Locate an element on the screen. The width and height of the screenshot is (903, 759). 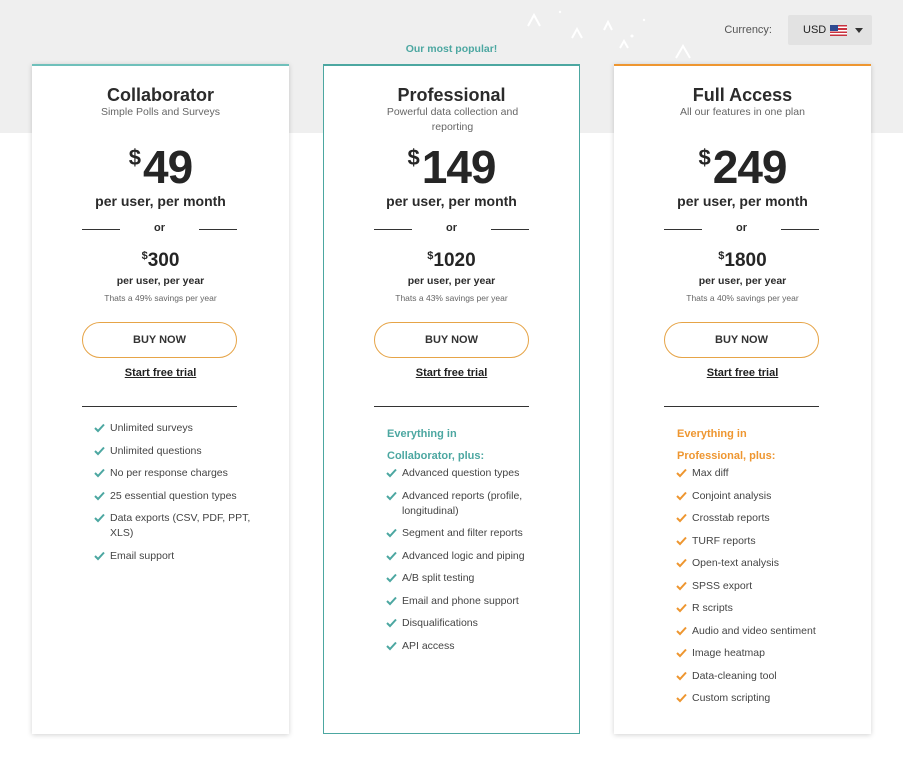
feature-text: Email and phone support is located at coordinates (460, 600).